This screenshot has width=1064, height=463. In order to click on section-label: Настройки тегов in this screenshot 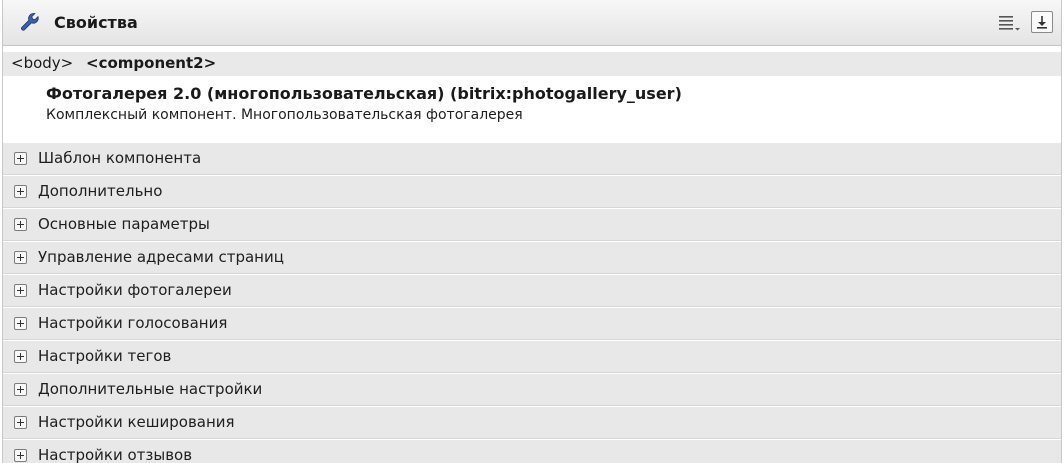, I will do `click(105, 356)`.